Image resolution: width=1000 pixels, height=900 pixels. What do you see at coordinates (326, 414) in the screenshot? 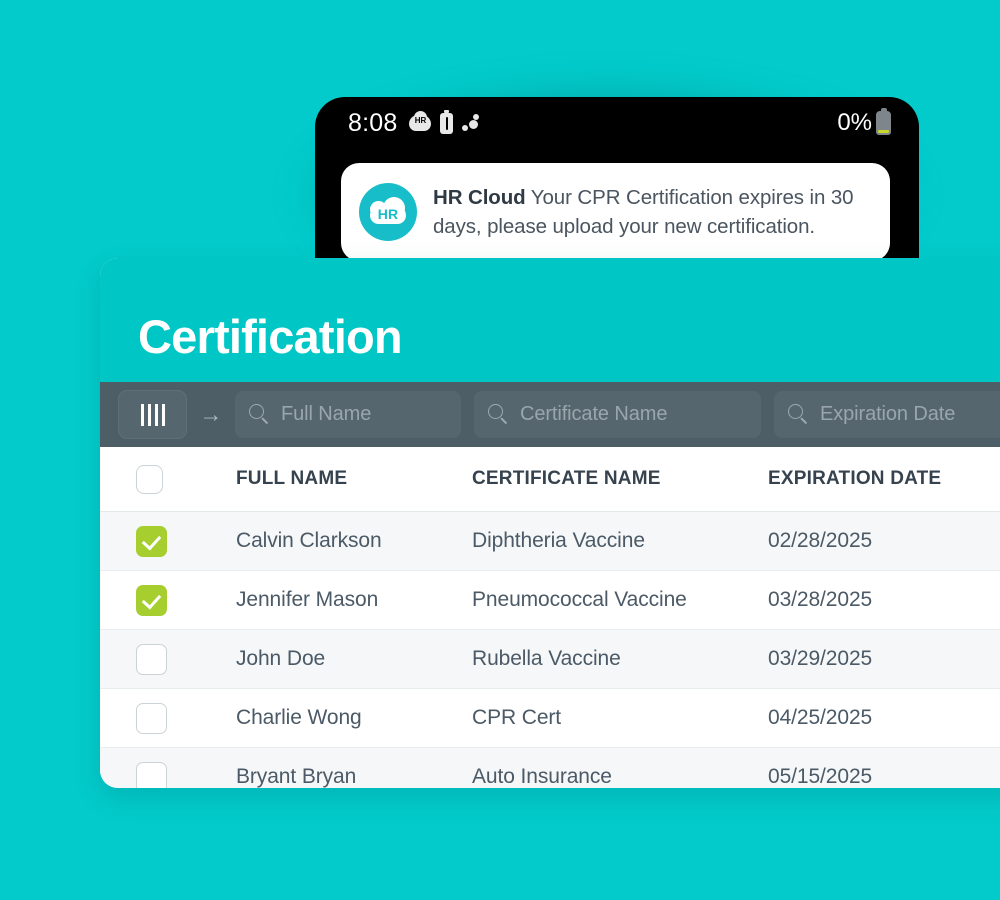
I see `search-placeholder-full-name: Full Name` at bounding box center [326, 414].